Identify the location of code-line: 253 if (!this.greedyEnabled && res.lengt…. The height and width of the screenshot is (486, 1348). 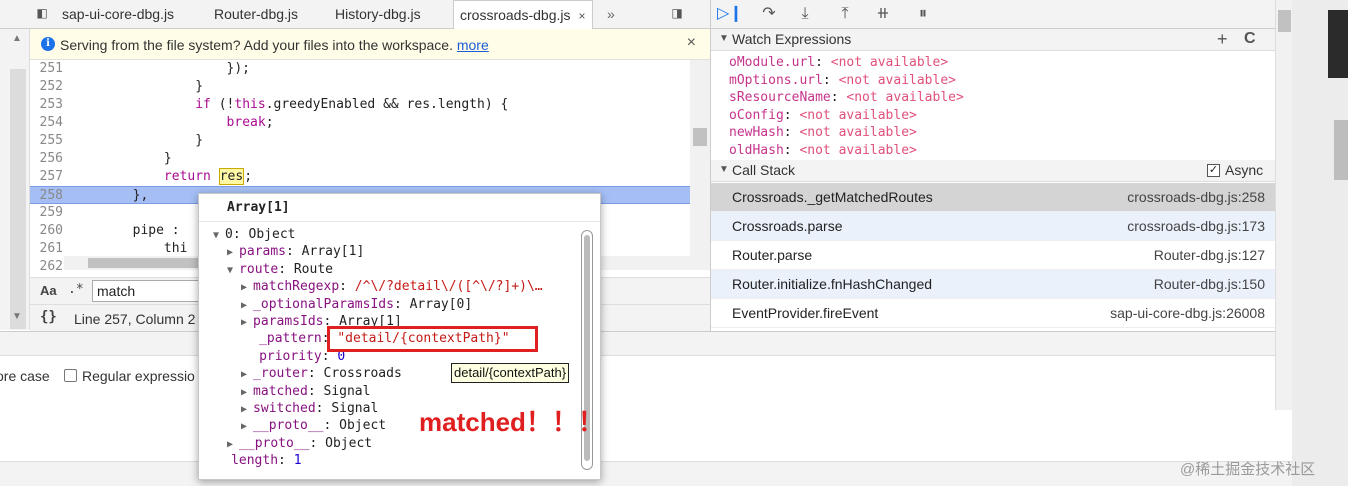
(360, 105).